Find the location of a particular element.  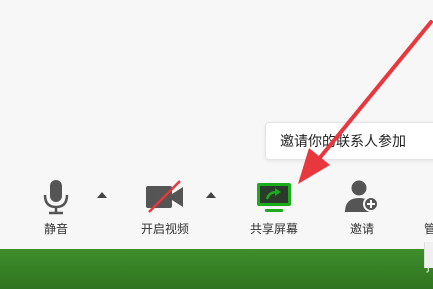

invite-button: 邀请 is located at coordinates (362, 209).